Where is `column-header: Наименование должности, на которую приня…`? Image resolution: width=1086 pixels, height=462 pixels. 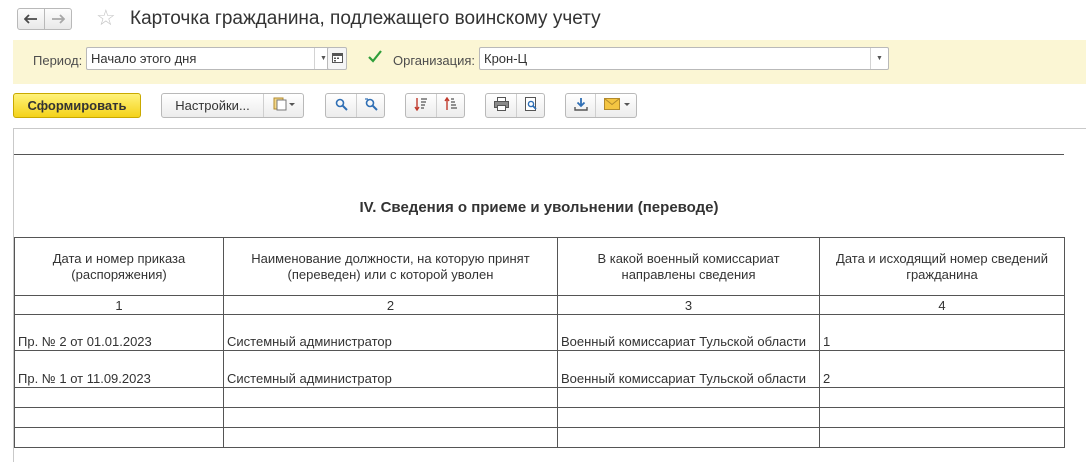 column-header: Наименование должности, на которую приня… is located at coordinates (390, 266).